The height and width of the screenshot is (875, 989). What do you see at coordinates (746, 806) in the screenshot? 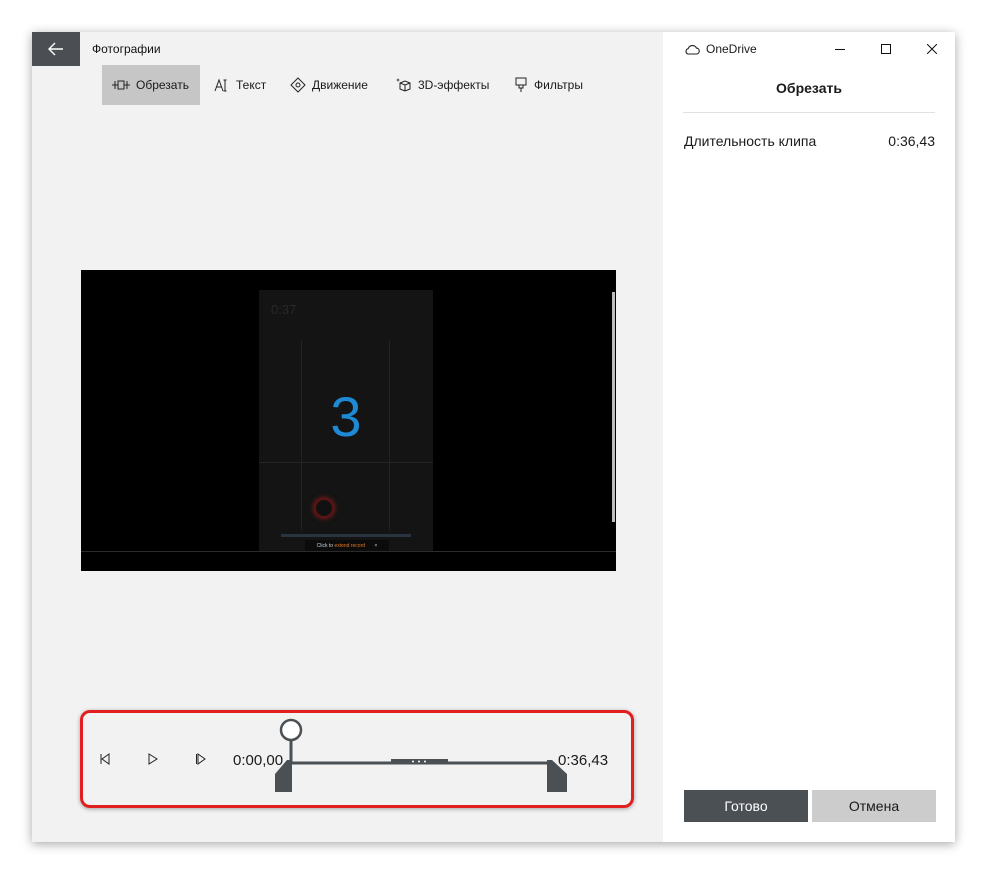
I see `done-button: Готово` at bounding box center [746, 806].